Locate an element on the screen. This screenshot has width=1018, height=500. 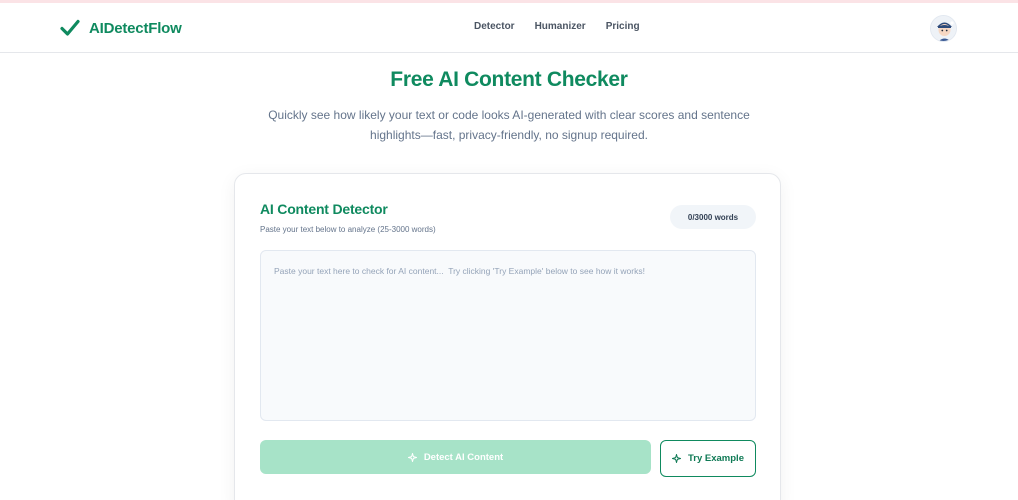
main-nav: Detector Humanizer Pricing is located at coordinates (557, 26).